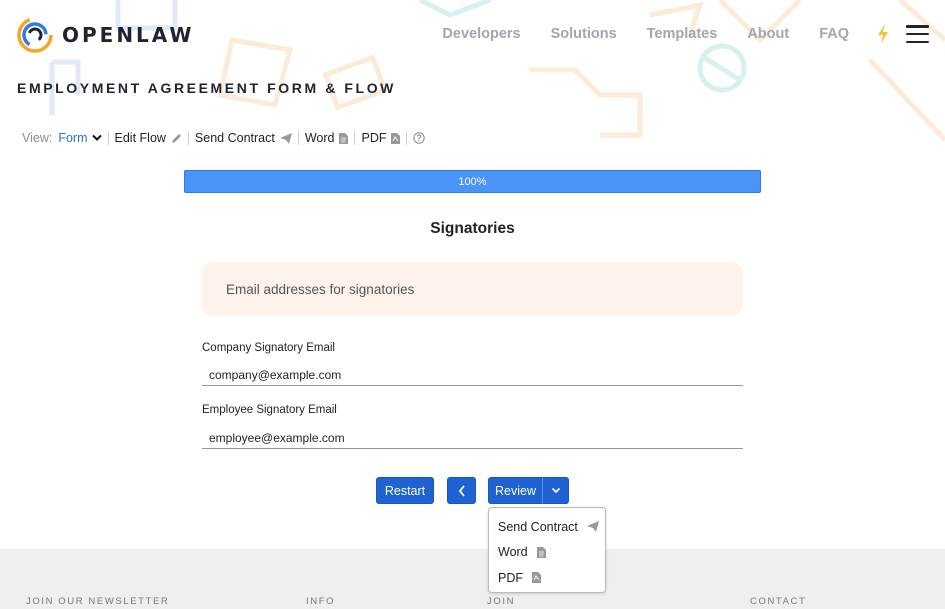 This screenshot has width=945, height=609. What do you see at coordinates (176, 138) in the screenshot?
I see `pencil-icon` at bounding box center [176, 138].